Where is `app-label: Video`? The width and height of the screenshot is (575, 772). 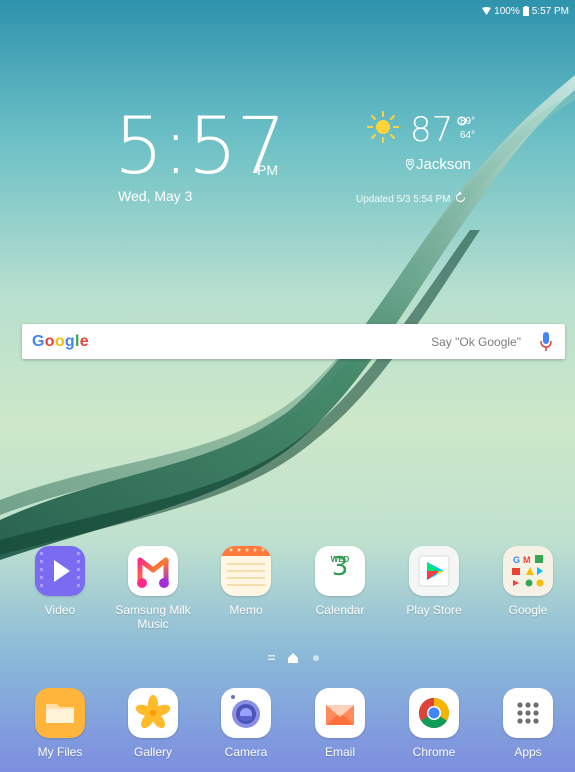 app-label: Video is located at coordinates (60, 610).